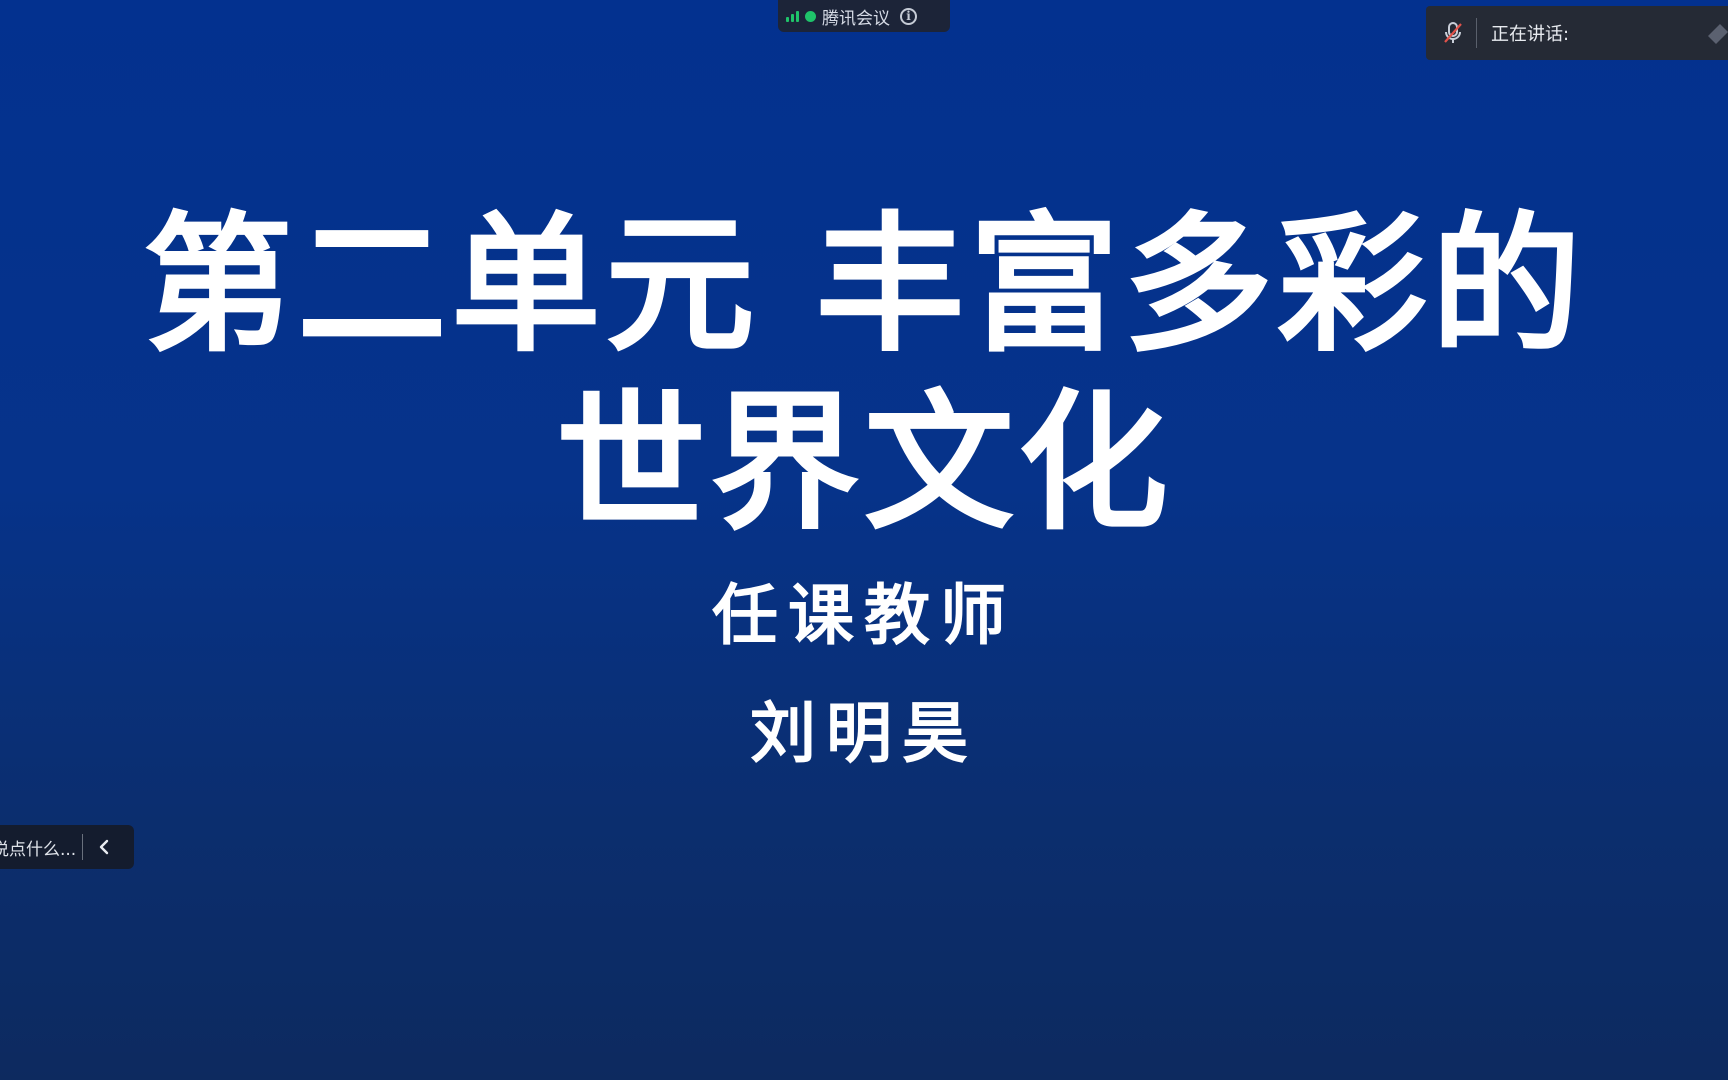 This screenshot has height=1080, width=1728. What do you see at coordinates (1476, 33) in the screenshot?
I see `panel-divider` at bounding box center [1476, 33].